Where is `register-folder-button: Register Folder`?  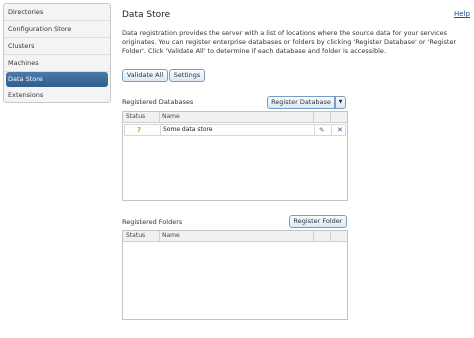
register-folder-button: Register Folder is located at coordinates (318, 221).